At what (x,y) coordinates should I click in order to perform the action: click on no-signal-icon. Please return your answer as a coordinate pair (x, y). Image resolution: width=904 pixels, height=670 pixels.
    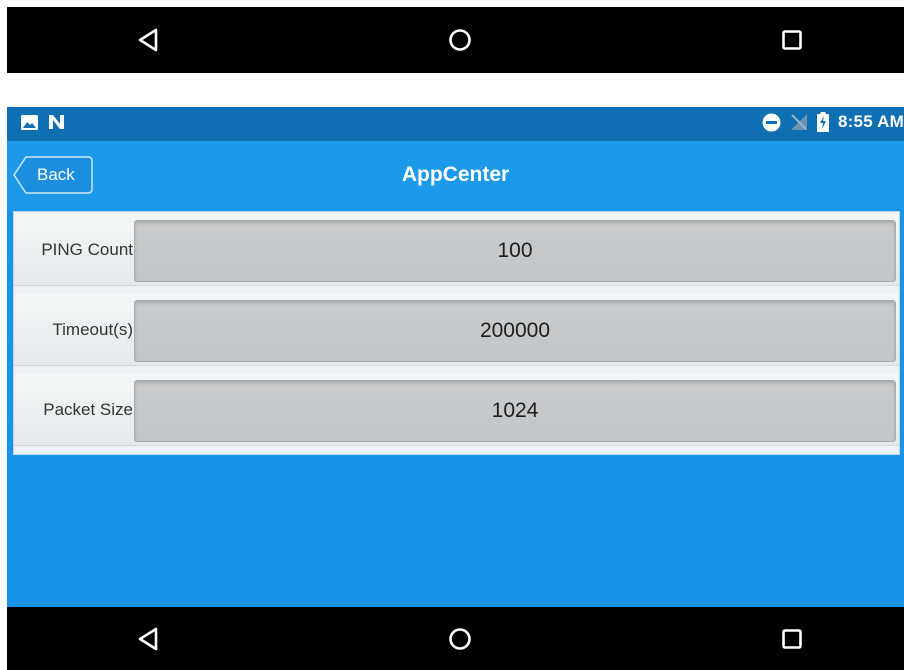
    Looking at the image, I should click on (799, 122).